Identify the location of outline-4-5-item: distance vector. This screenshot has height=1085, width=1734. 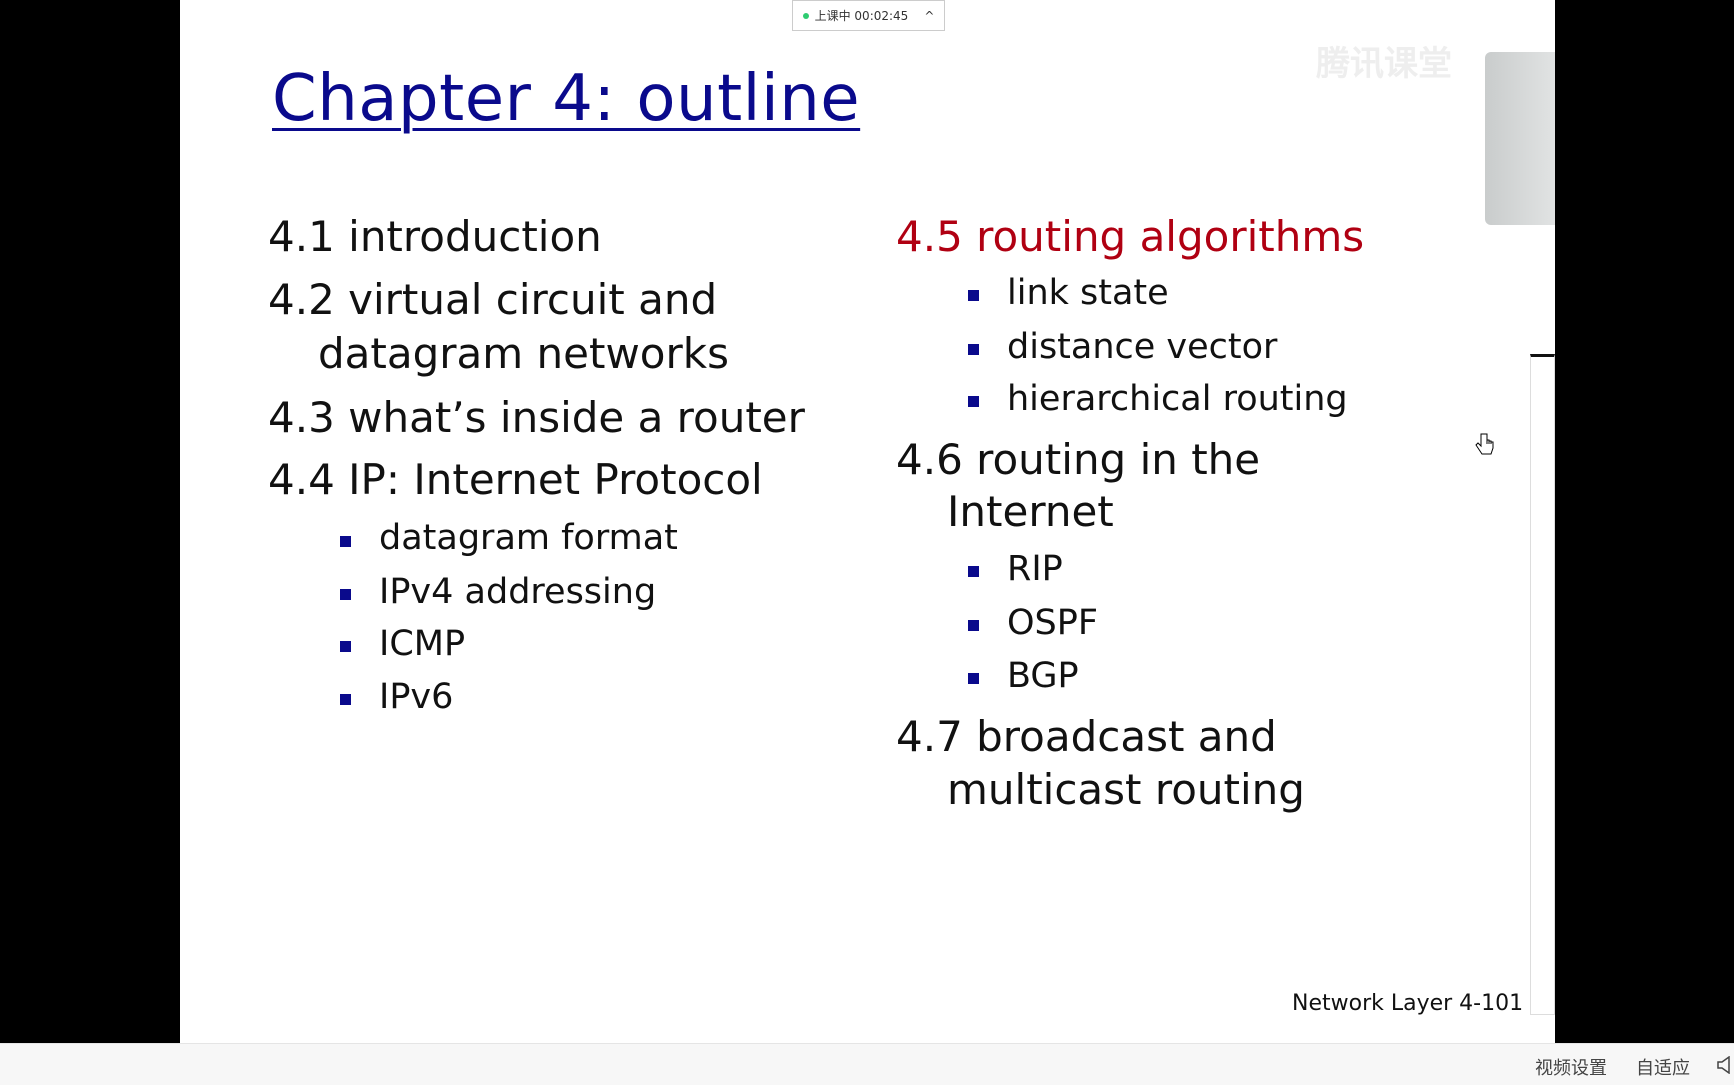
(1142, 347).